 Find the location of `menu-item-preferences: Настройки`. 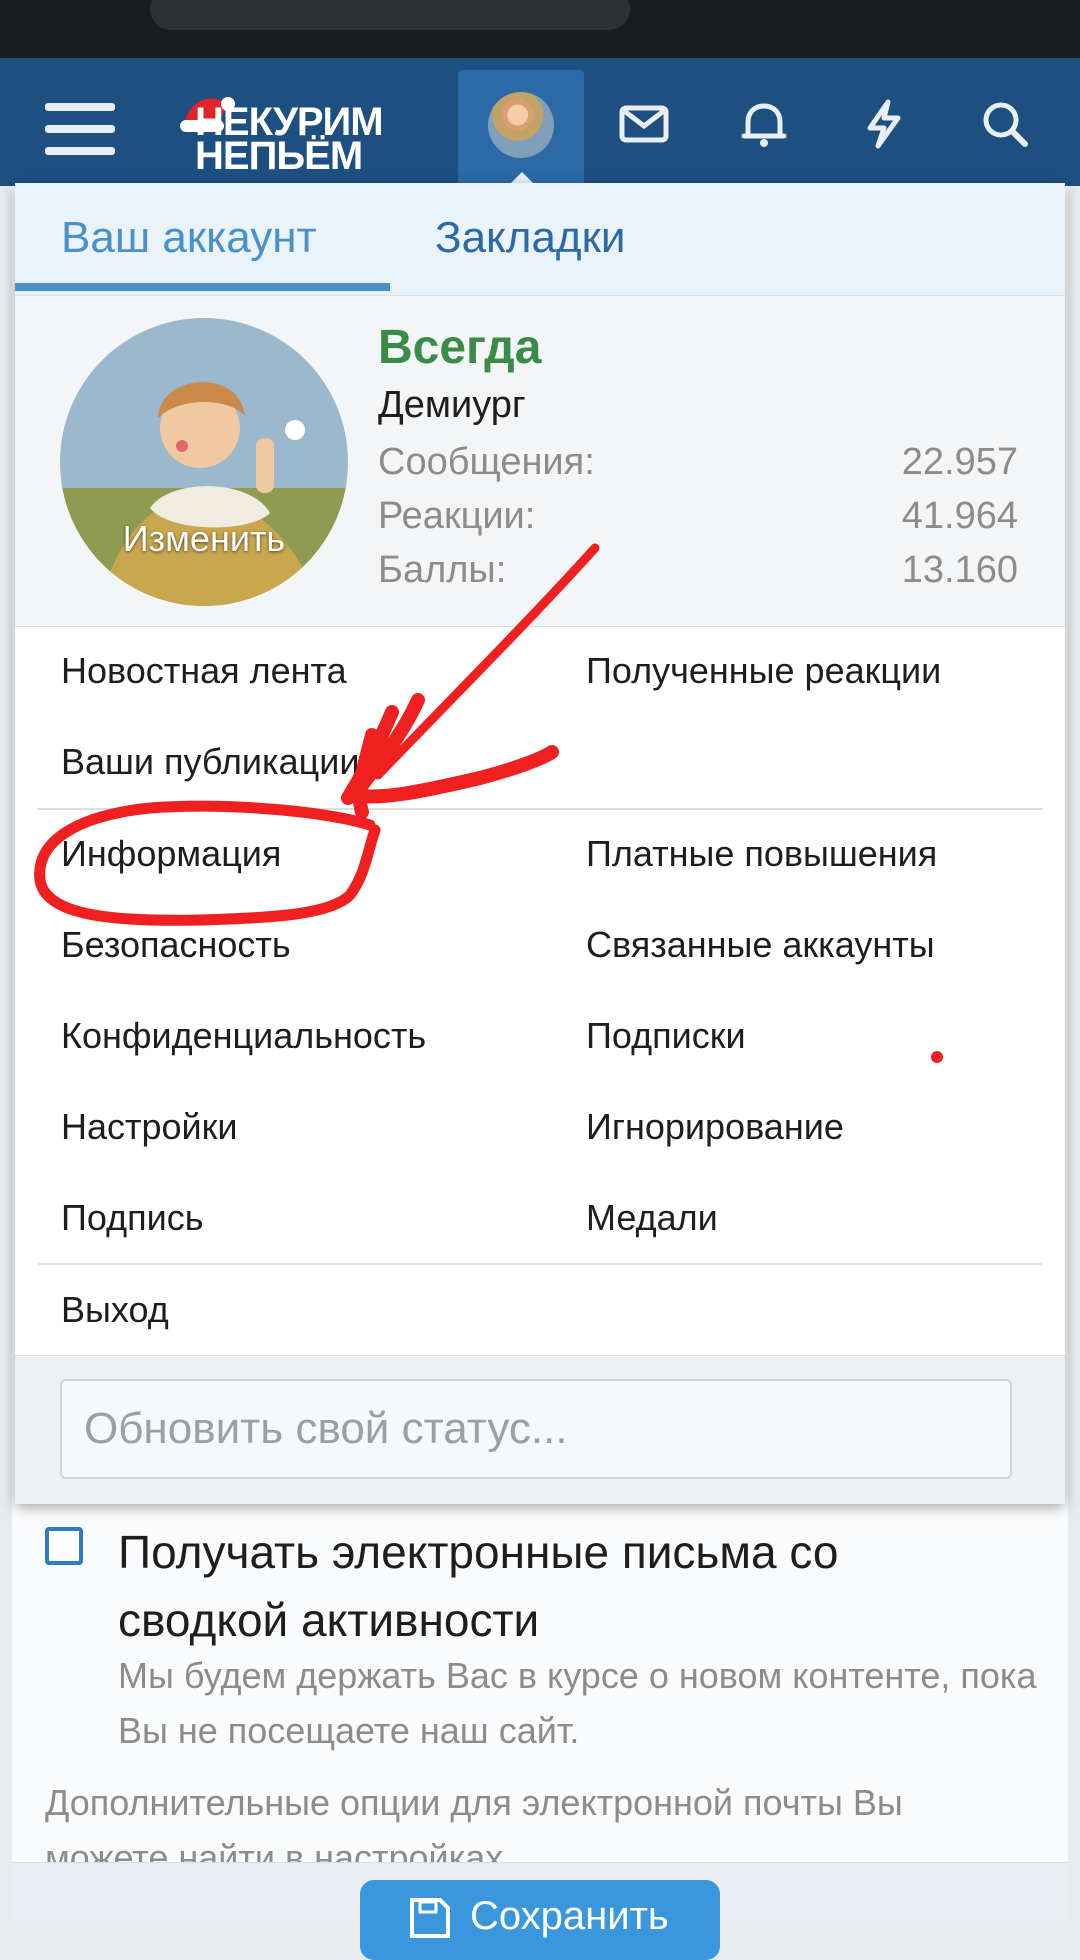

menu-item-preferences: Настройки is located at coordinates (149, 1127).